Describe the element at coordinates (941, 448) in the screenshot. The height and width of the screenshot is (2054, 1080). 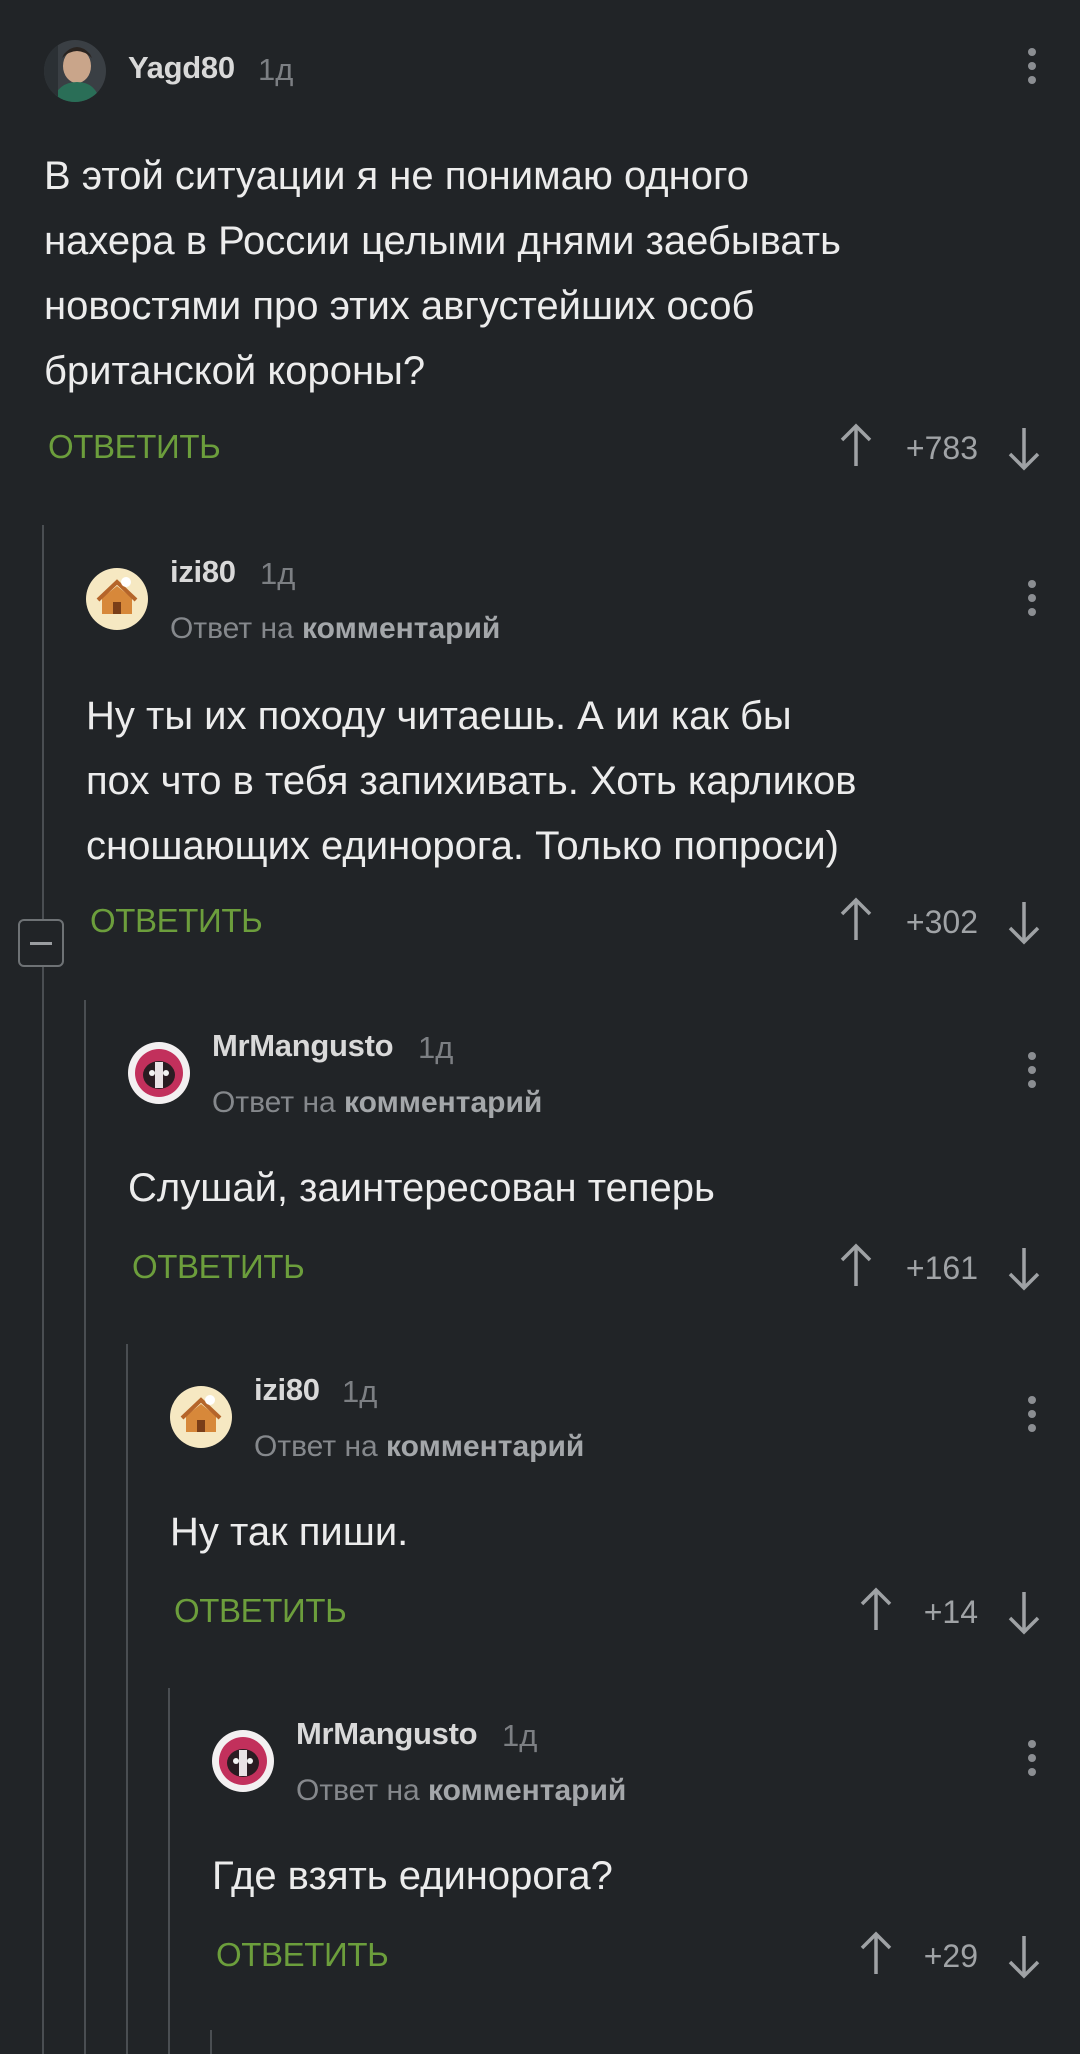
I see `vote-score: +783` at that location.